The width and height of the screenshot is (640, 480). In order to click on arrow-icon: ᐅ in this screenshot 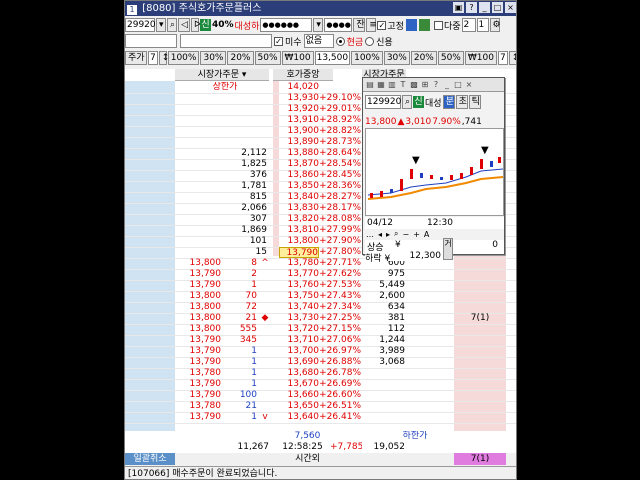, I will do `click(196, 25)`.